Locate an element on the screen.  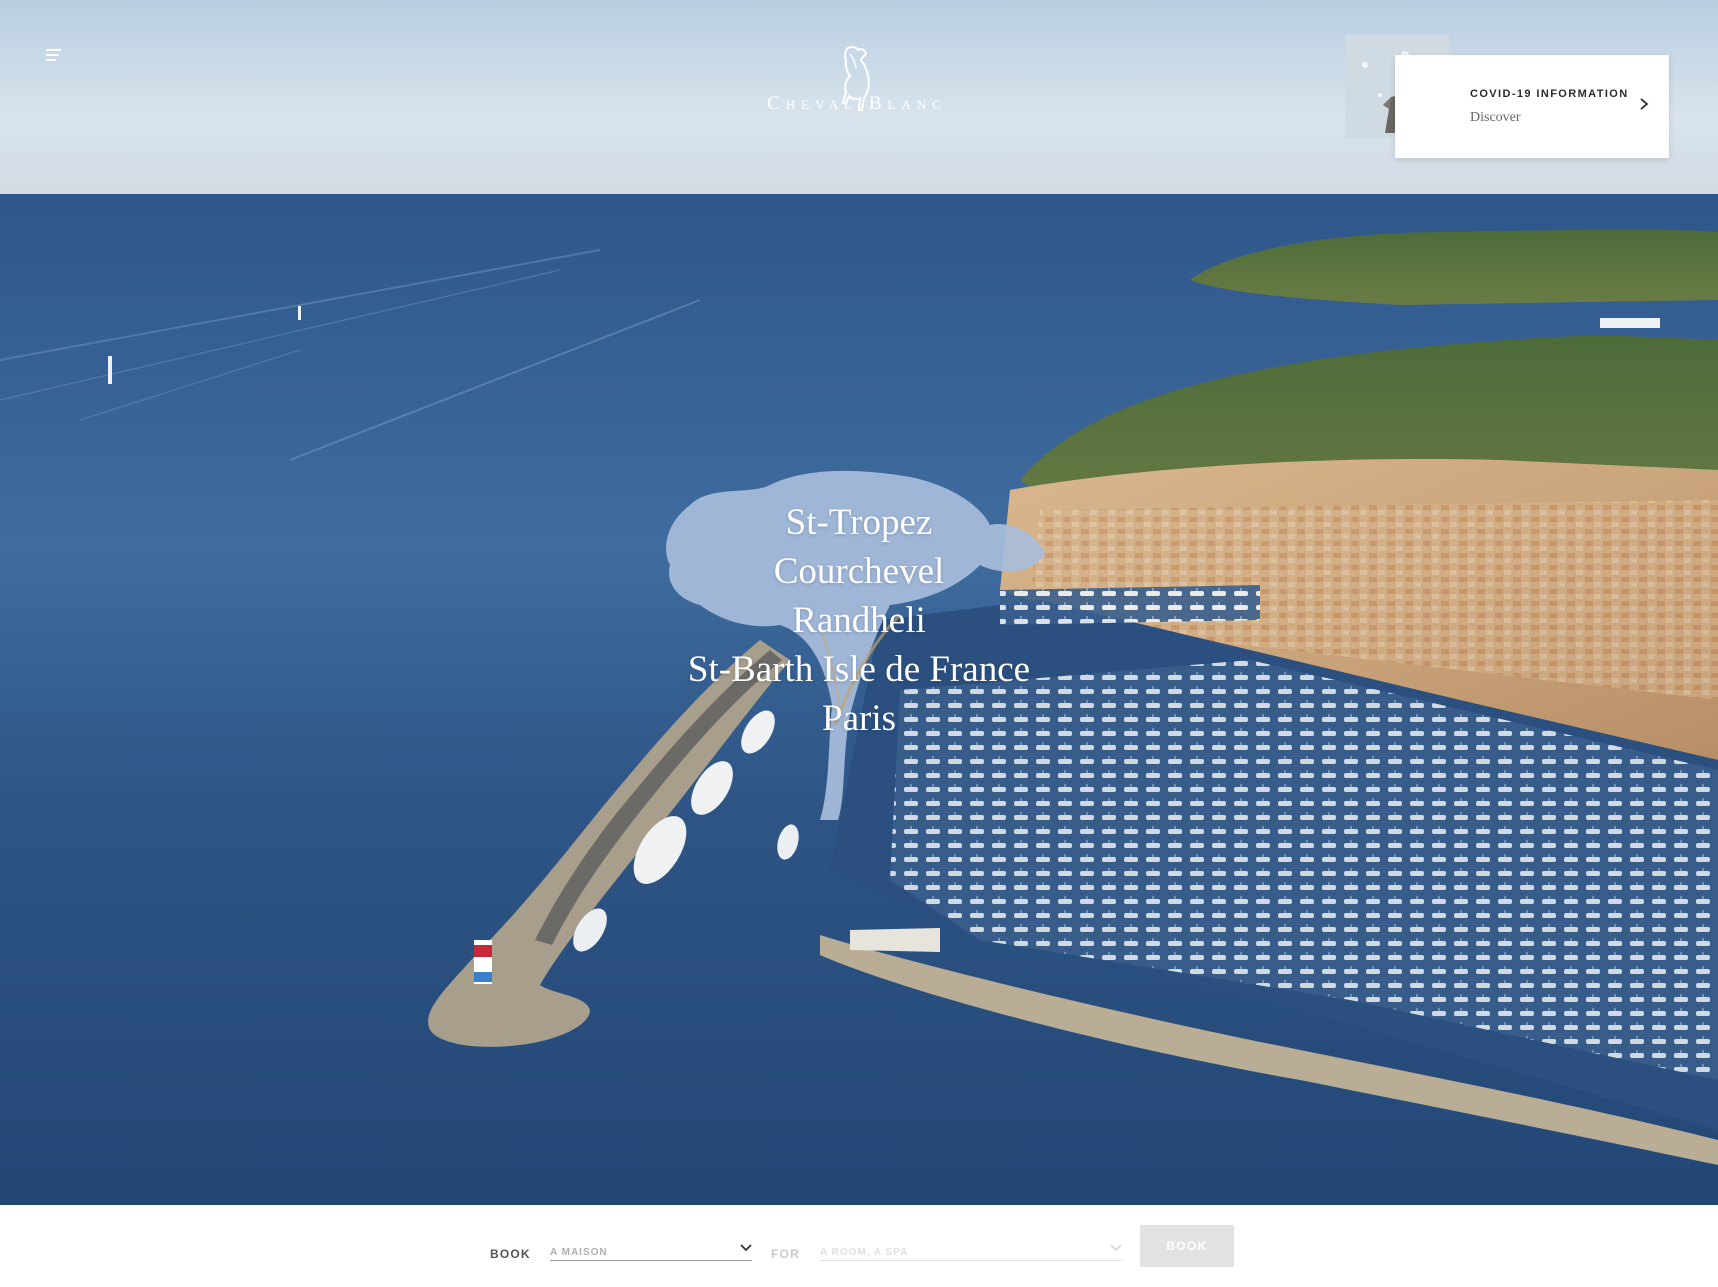
chevron-right-icon is located at coordinates (1644, 104).